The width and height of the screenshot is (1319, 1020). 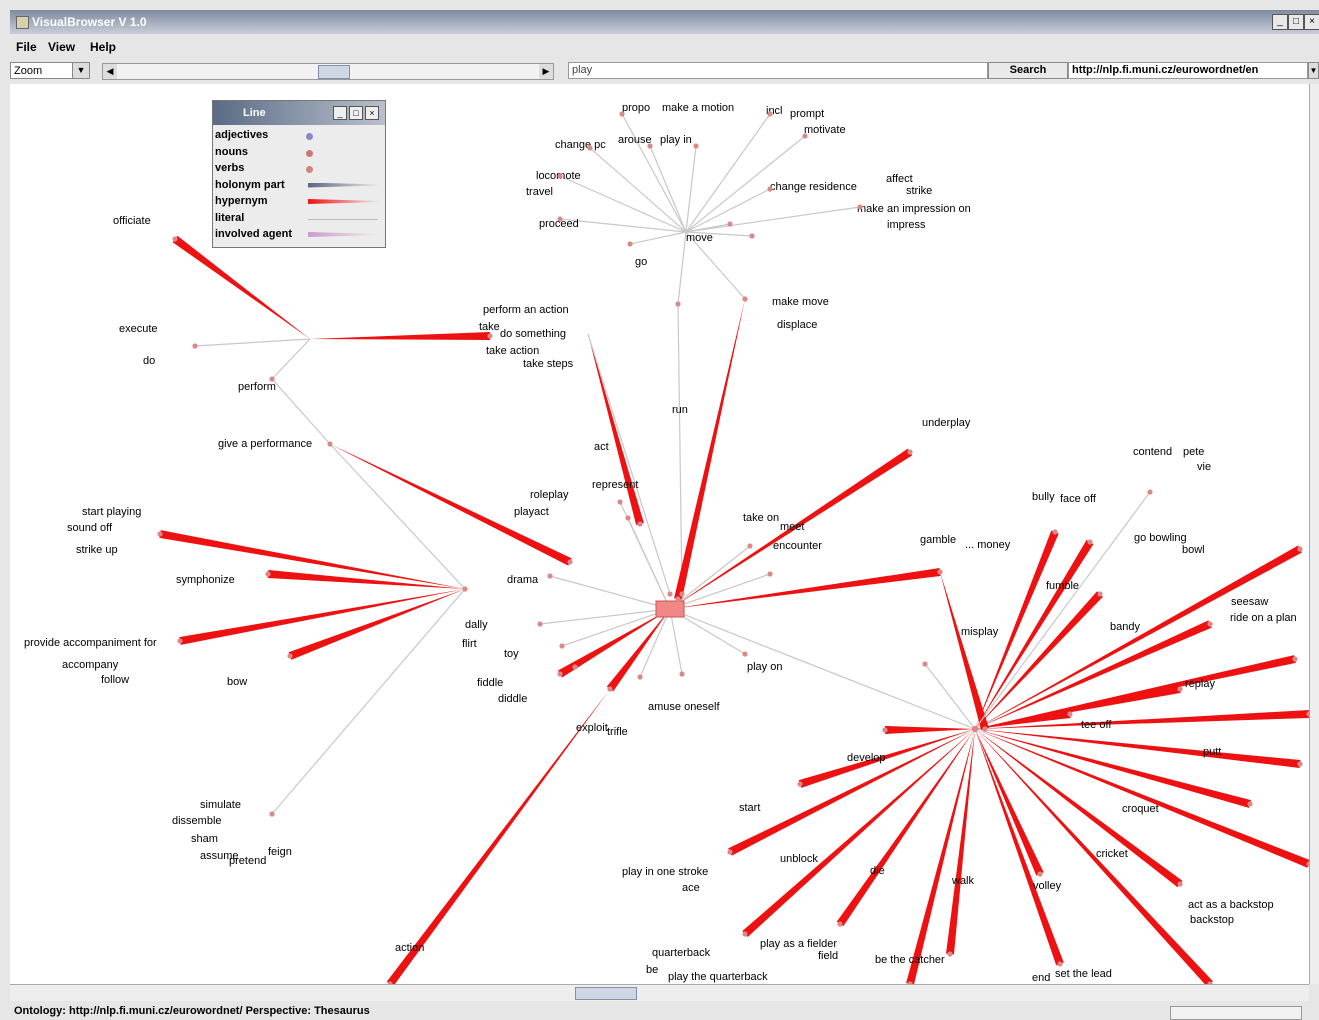 What do you see at coordinates (1280, 22) in the screenshot?
I see `minimize-icon: _` at bounding box center [1280, 22].